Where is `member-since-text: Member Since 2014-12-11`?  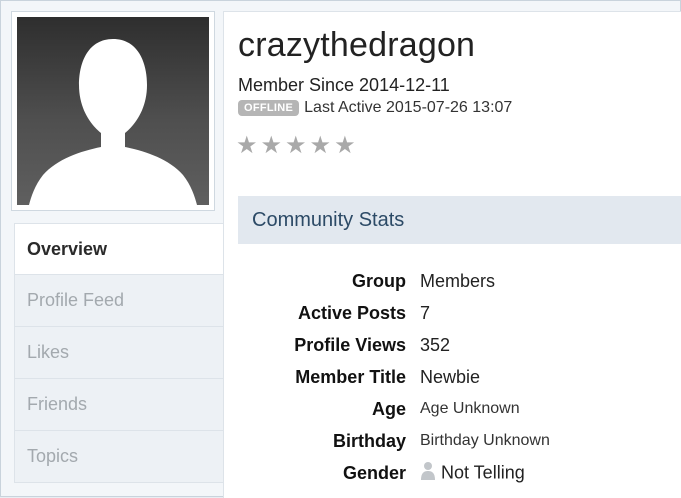
member-since-text: Member Since 2014-12-11 is located at coordinates (344, 85).